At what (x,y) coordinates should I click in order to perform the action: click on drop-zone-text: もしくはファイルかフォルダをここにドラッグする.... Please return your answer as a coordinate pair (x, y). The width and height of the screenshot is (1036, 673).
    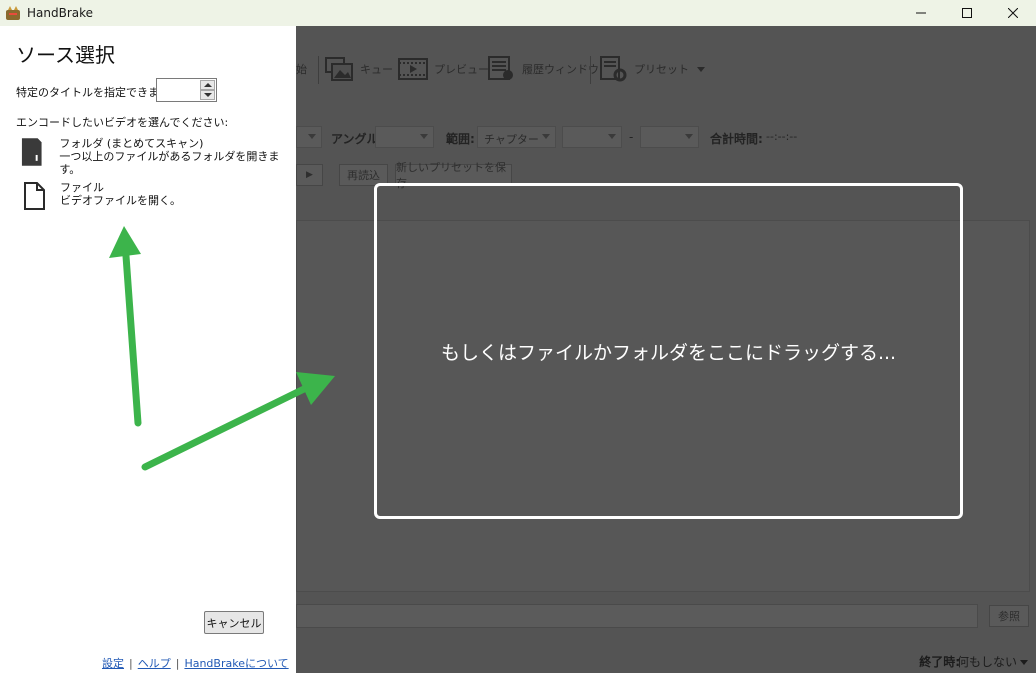
    Looking at the image, I should click on (668, 352).